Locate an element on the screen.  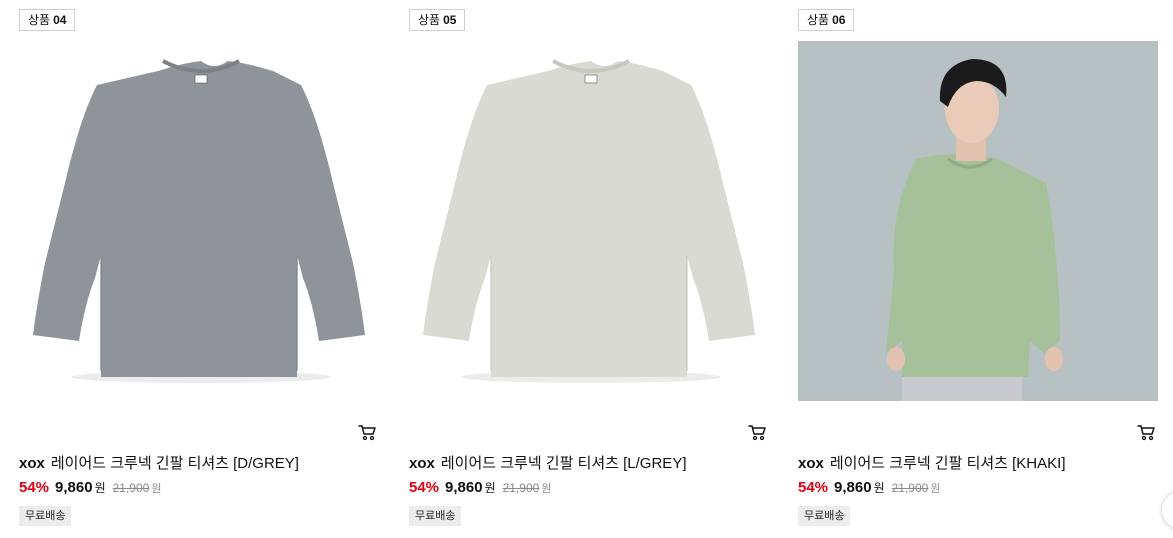
product-title: xox 레이어드 크루넥 긴팔 티셔츠 [L/GREY] is located at coordinates (579, 464).